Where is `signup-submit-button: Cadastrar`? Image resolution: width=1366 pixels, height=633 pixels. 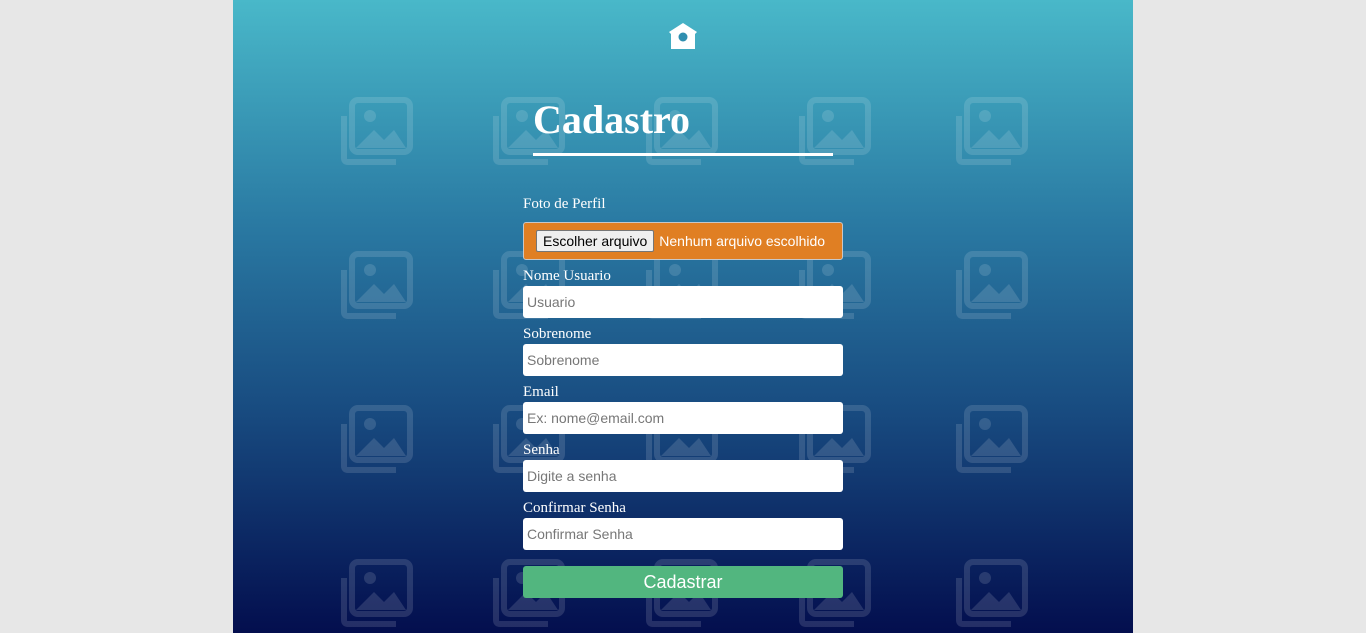 signup-submit-button: Cadastrar is located at coordinates (683, 582).